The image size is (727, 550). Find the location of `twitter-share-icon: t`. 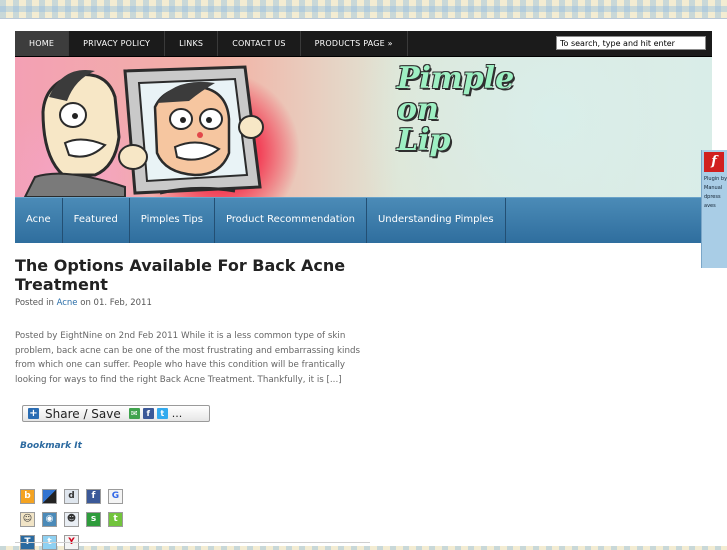

twitter-share-icon: t is located at coordinates (162, 413).